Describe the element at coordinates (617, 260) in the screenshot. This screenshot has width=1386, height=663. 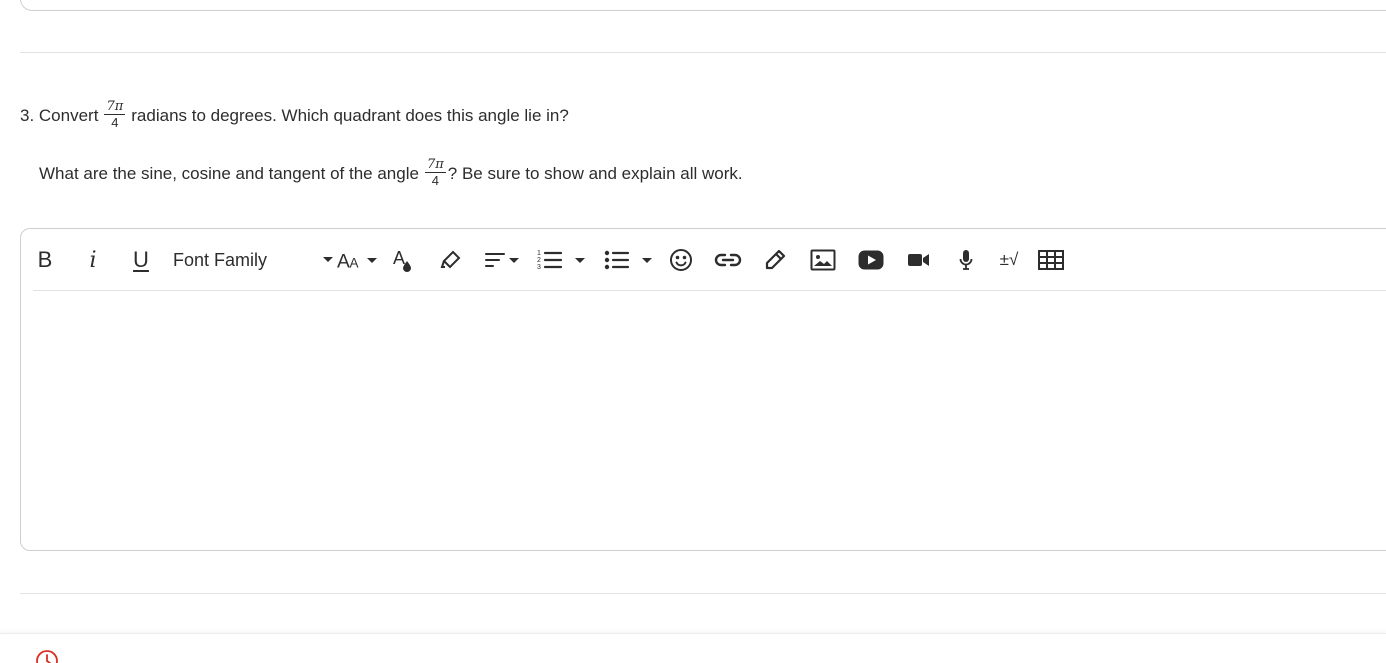
I see `bullet-list-icon` at that location.